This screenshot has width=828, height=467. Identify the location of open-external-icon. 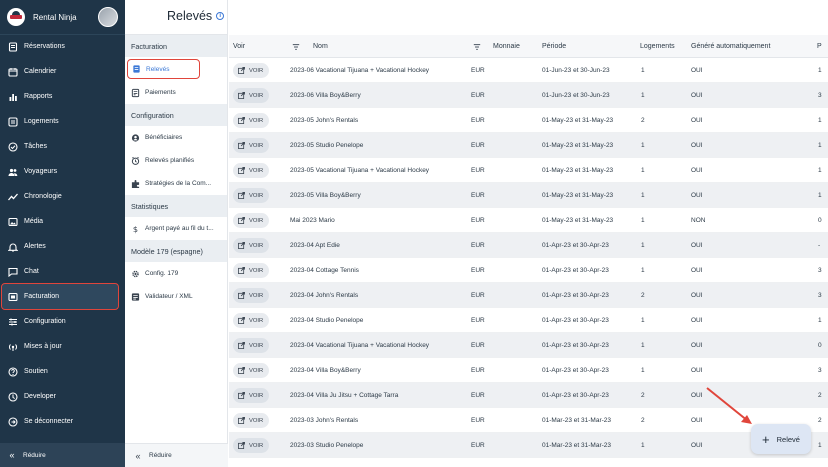
(241, 220).